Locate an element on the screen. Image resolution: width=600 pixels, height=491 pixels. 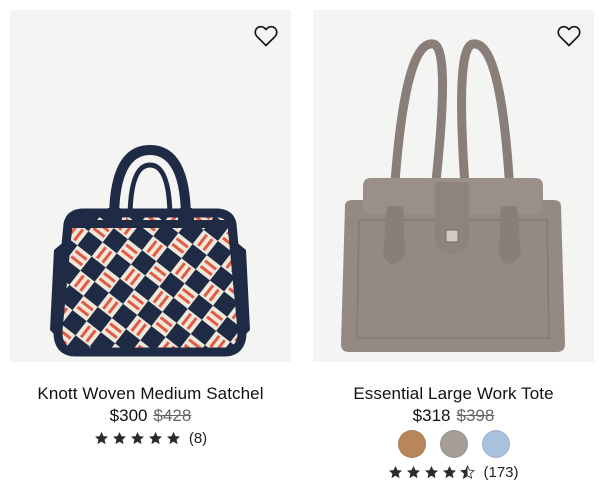
price: $300 $428 is located at coordinates (150, 416).